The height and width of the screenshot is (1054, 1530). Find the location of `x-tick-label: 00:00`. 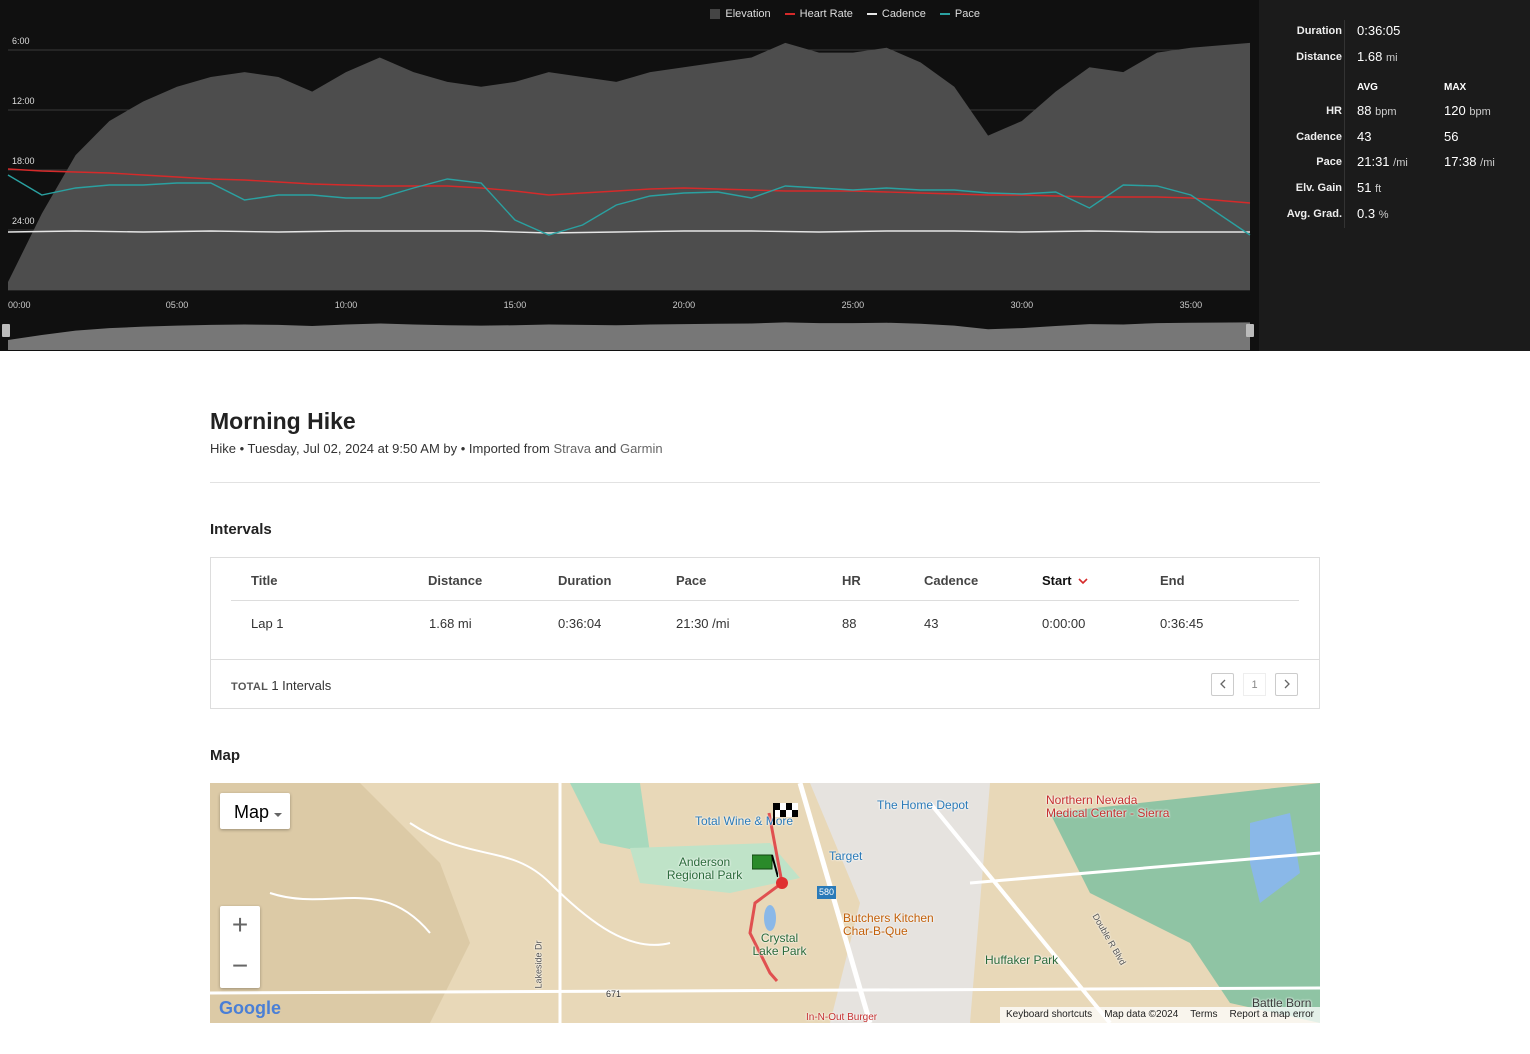

x-tick-label: 00:00 is located at coordinates (19, 305).